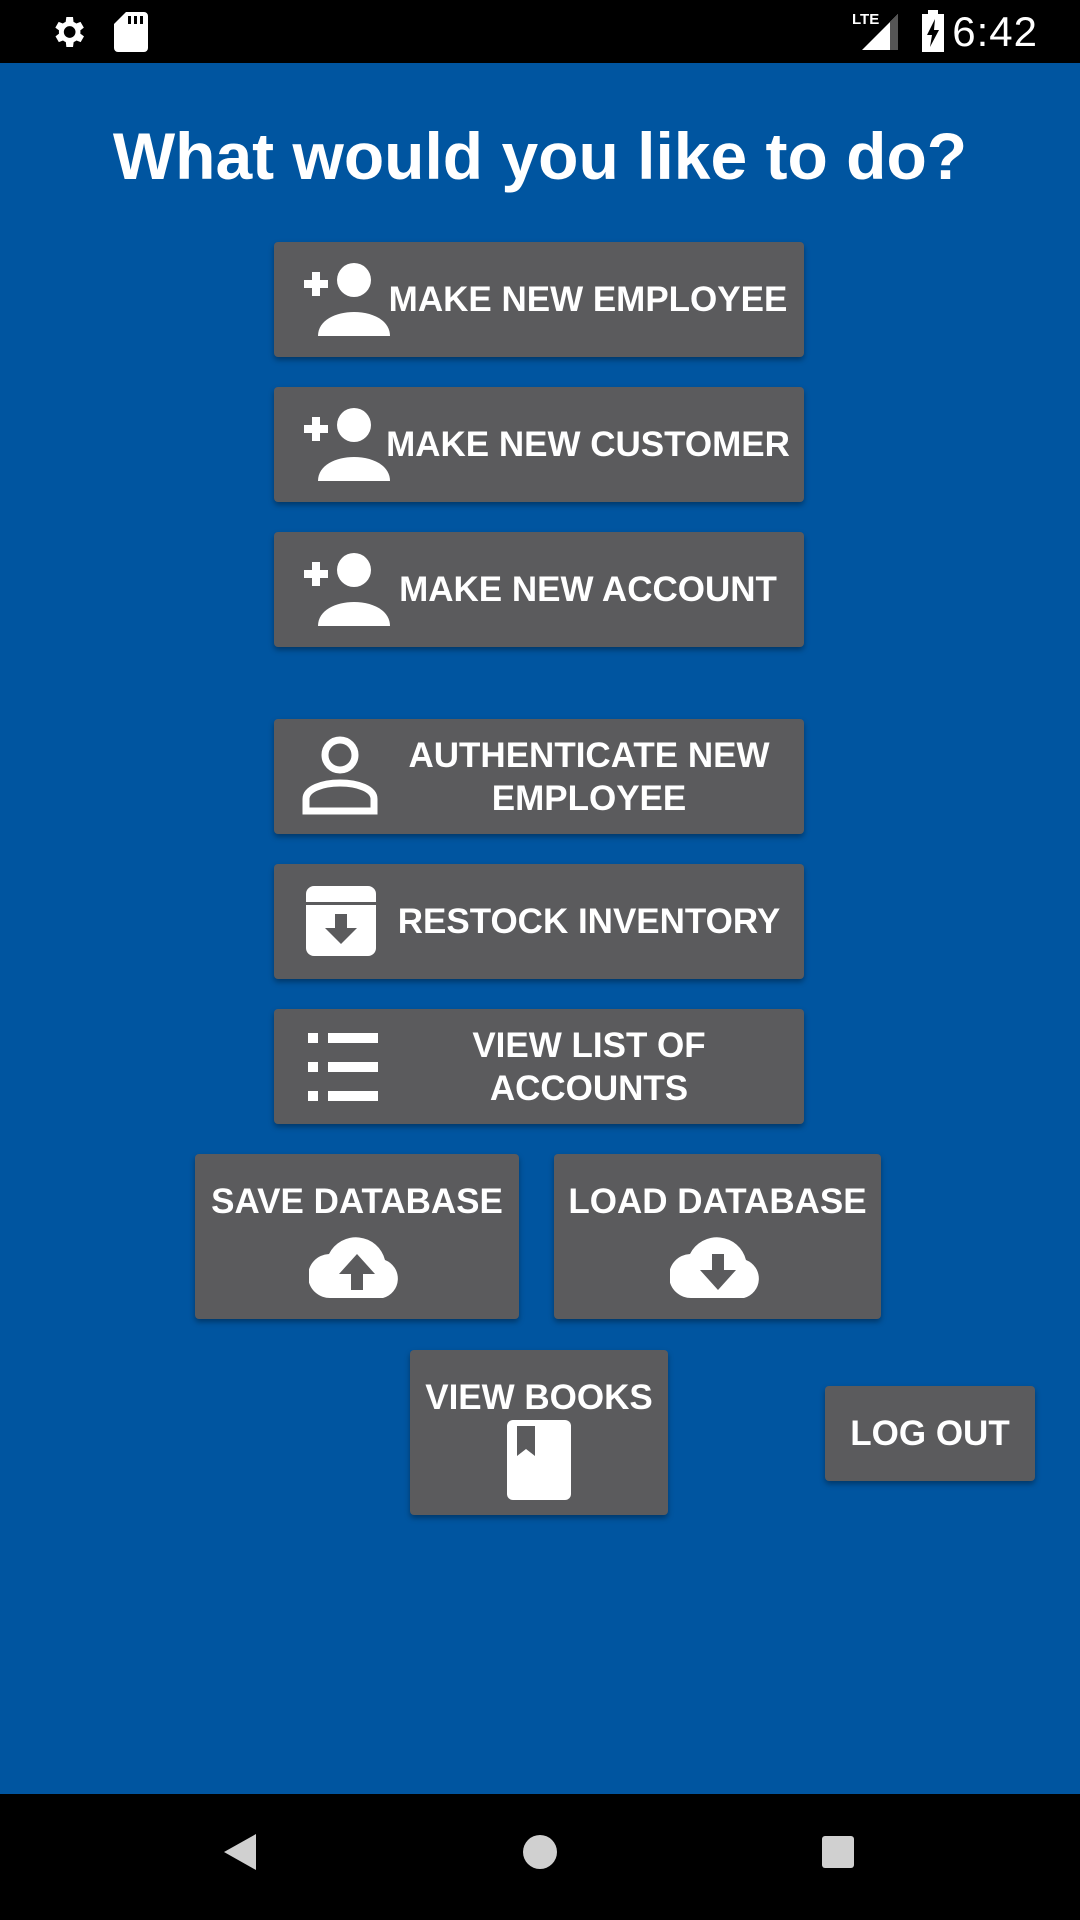  I want to click on view-list-of-accounts-label: VIEW LIST OF ACCOUNTS, so click(589, 1066).